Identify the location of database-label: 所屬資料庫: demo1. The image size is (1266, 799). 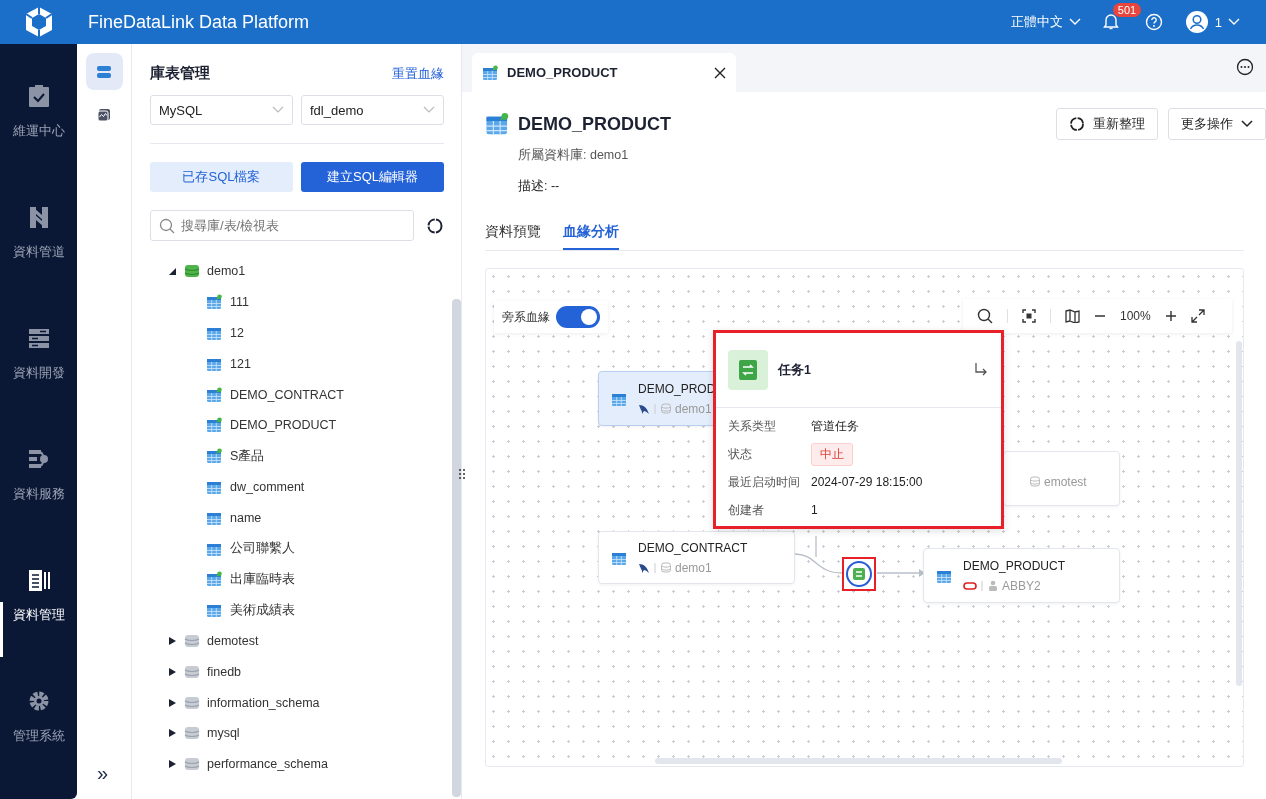
(574, 155).